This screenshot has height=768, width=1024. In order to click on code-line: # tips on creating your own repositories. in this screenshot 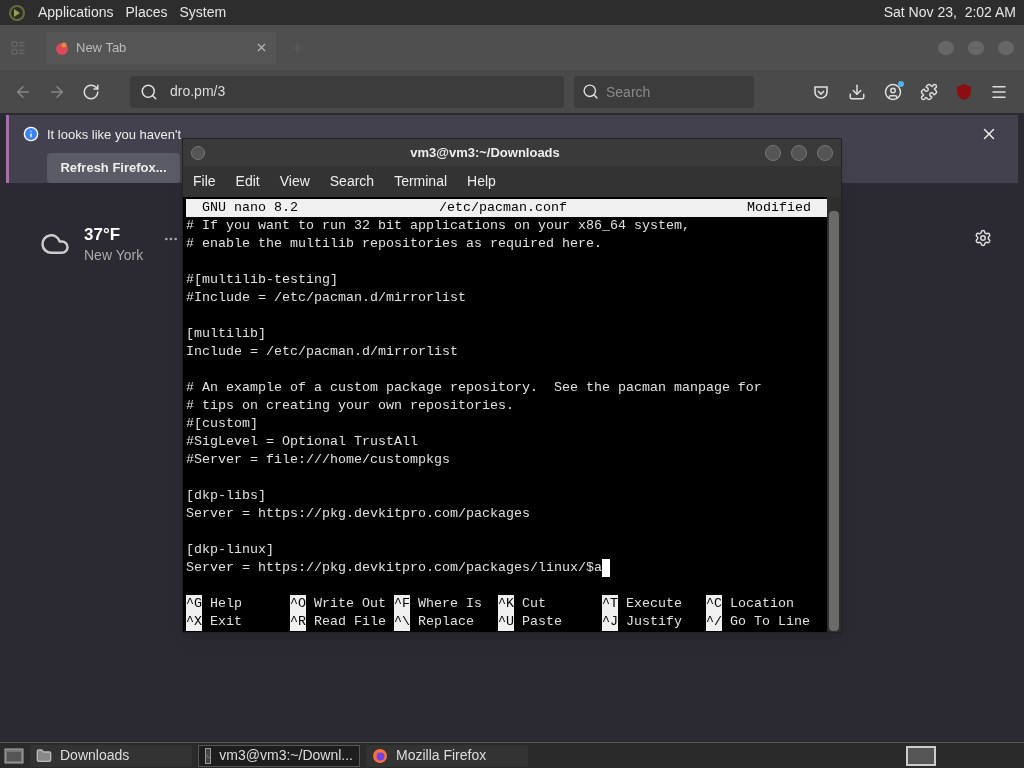, I will do `click(350, 406)`.